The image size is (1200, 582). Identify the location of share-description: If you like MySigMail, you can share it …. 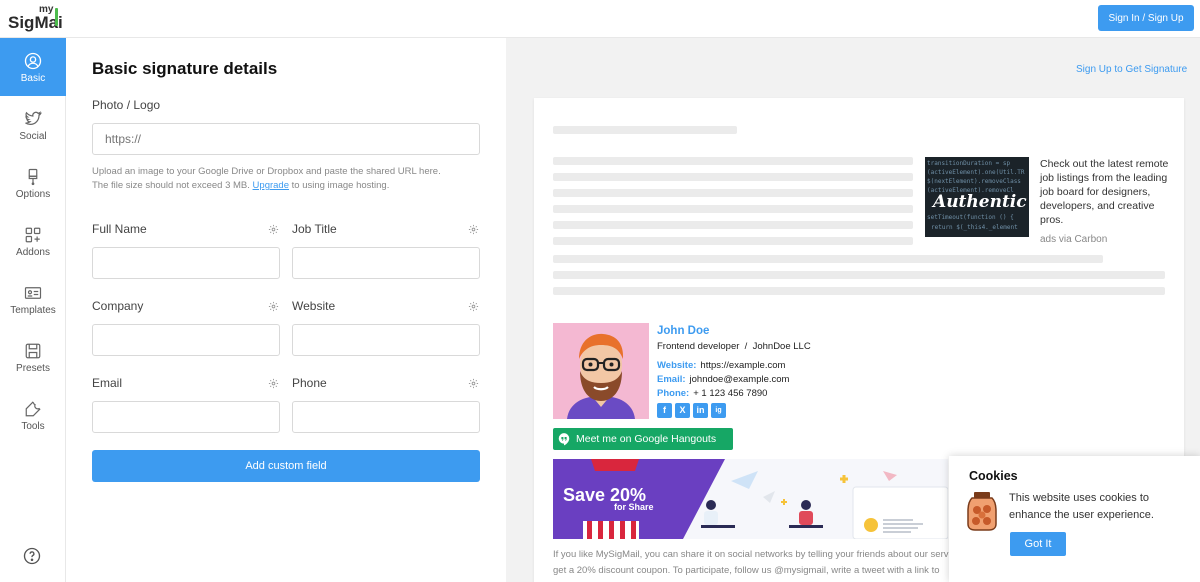
(753, 563).